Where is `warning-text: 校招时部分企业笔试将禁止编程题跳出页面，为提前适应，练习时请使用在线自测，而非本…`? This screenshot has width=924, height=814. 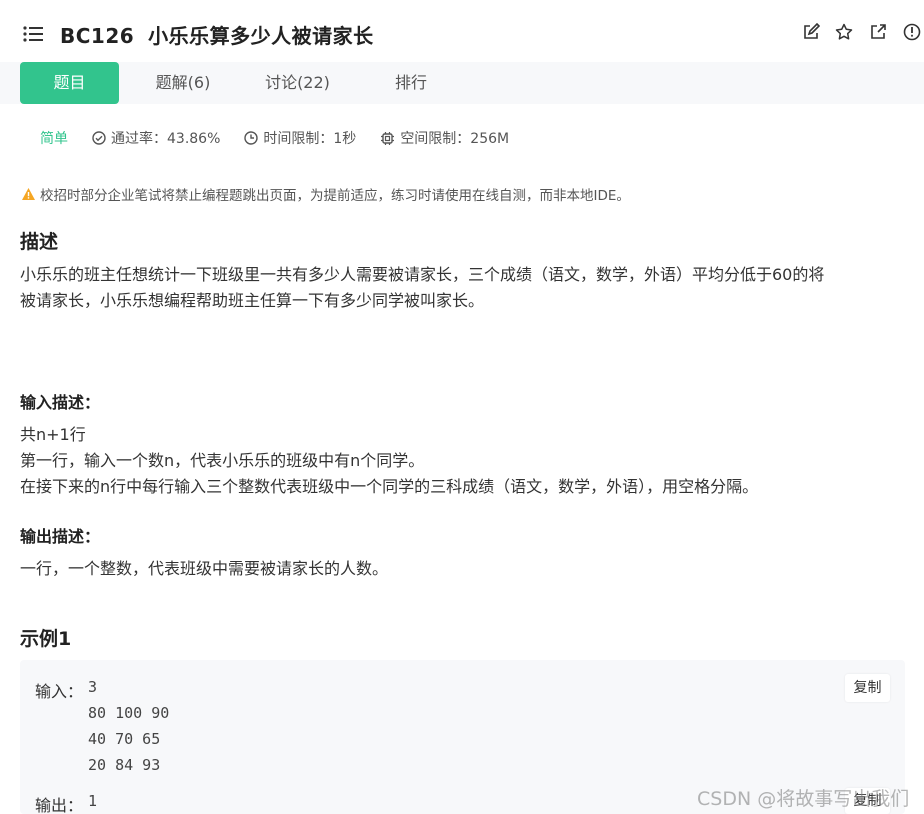 warning-text: 校招时部分企业笔试将禁止编程题跳出页面，为提前适应，练习时请使用在线自测，而非本… is located at coordinates (335, 196).